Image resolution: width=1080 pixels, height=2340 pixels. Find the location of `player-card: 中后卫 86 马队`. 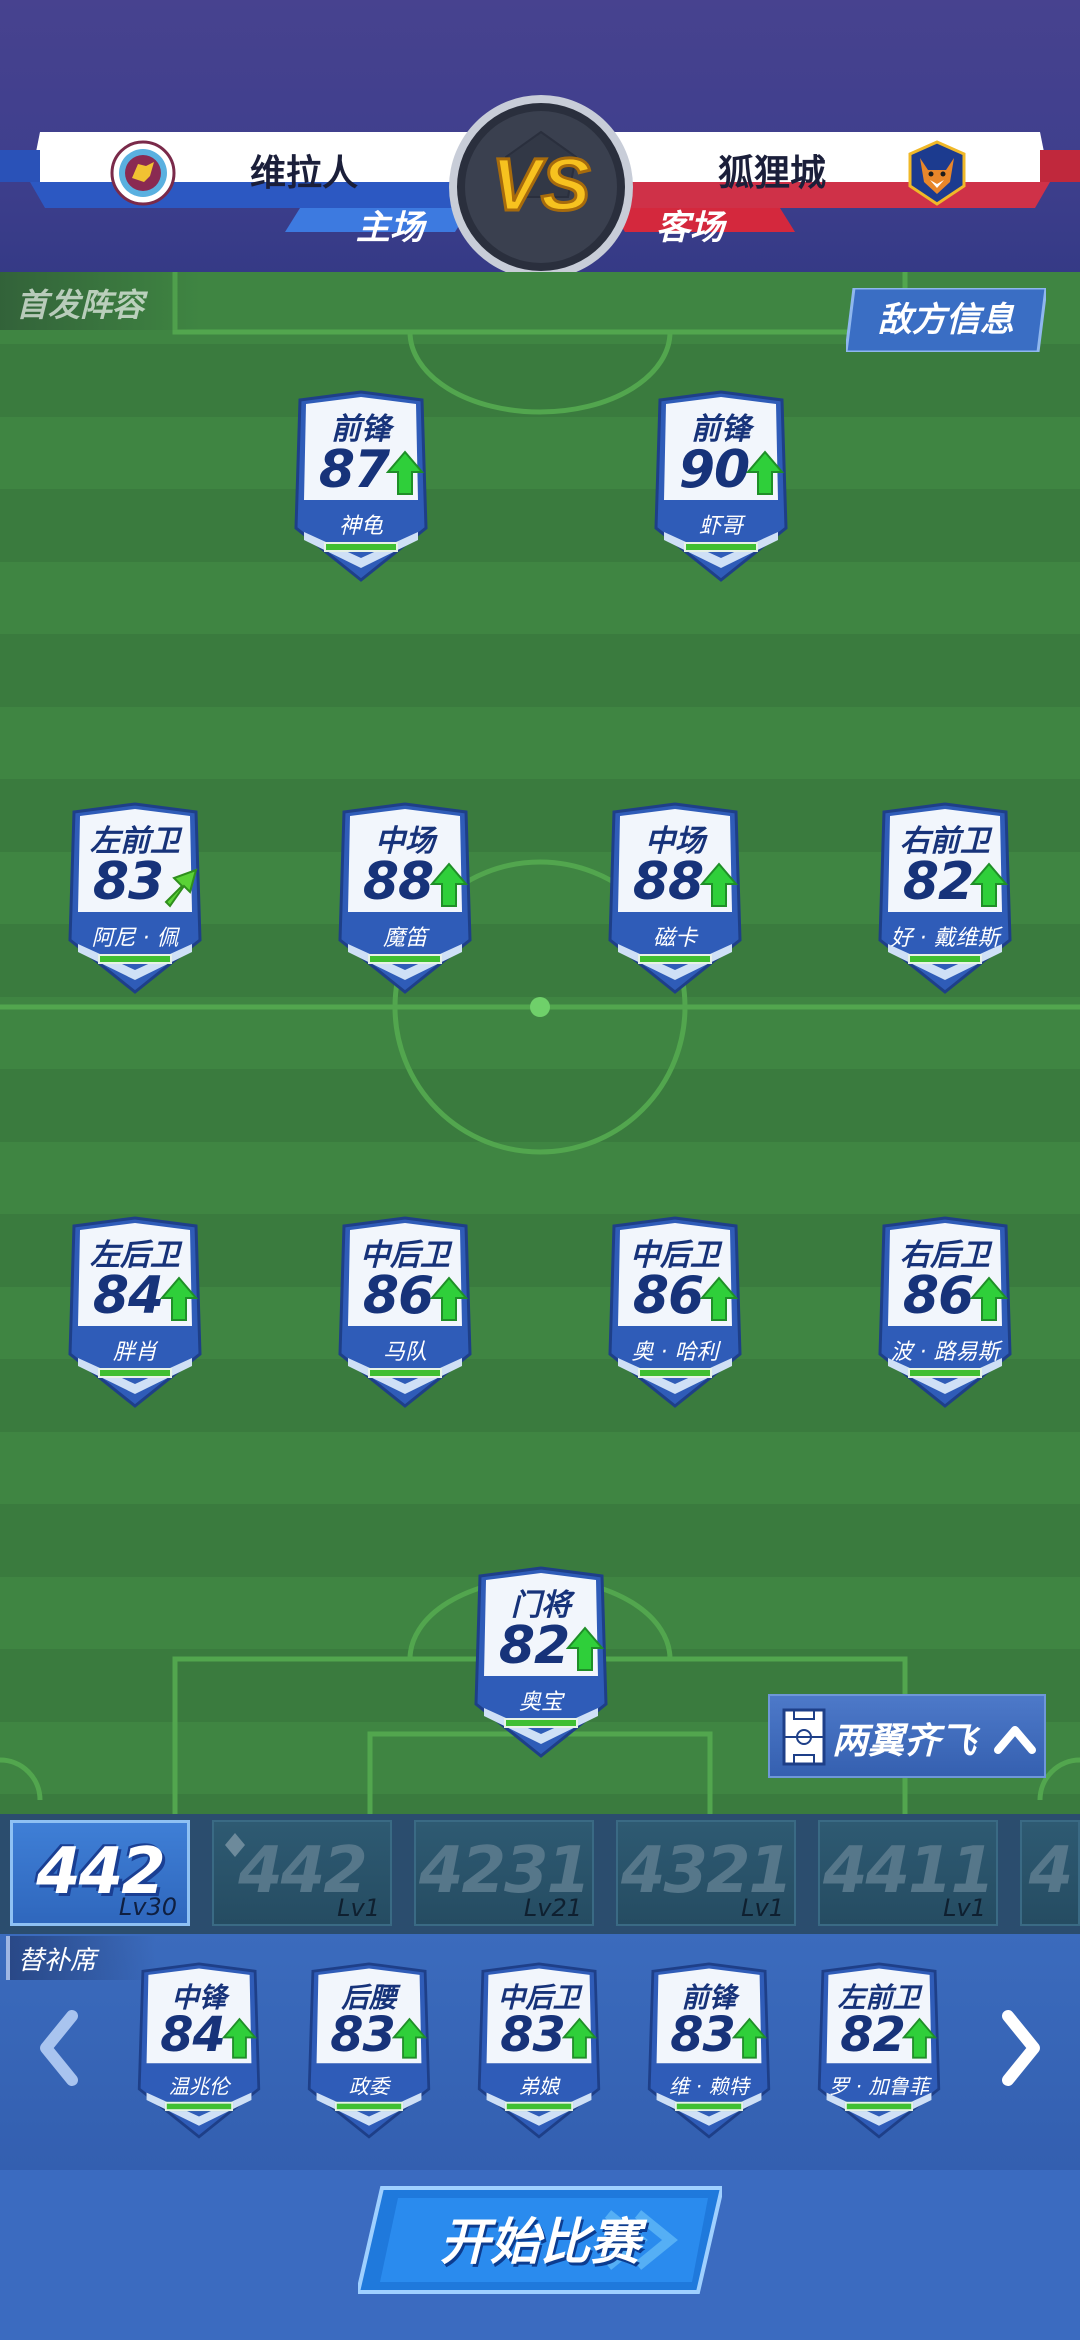

player-card: 中后卫 86 马队 is located at coordinates (405, 1314).